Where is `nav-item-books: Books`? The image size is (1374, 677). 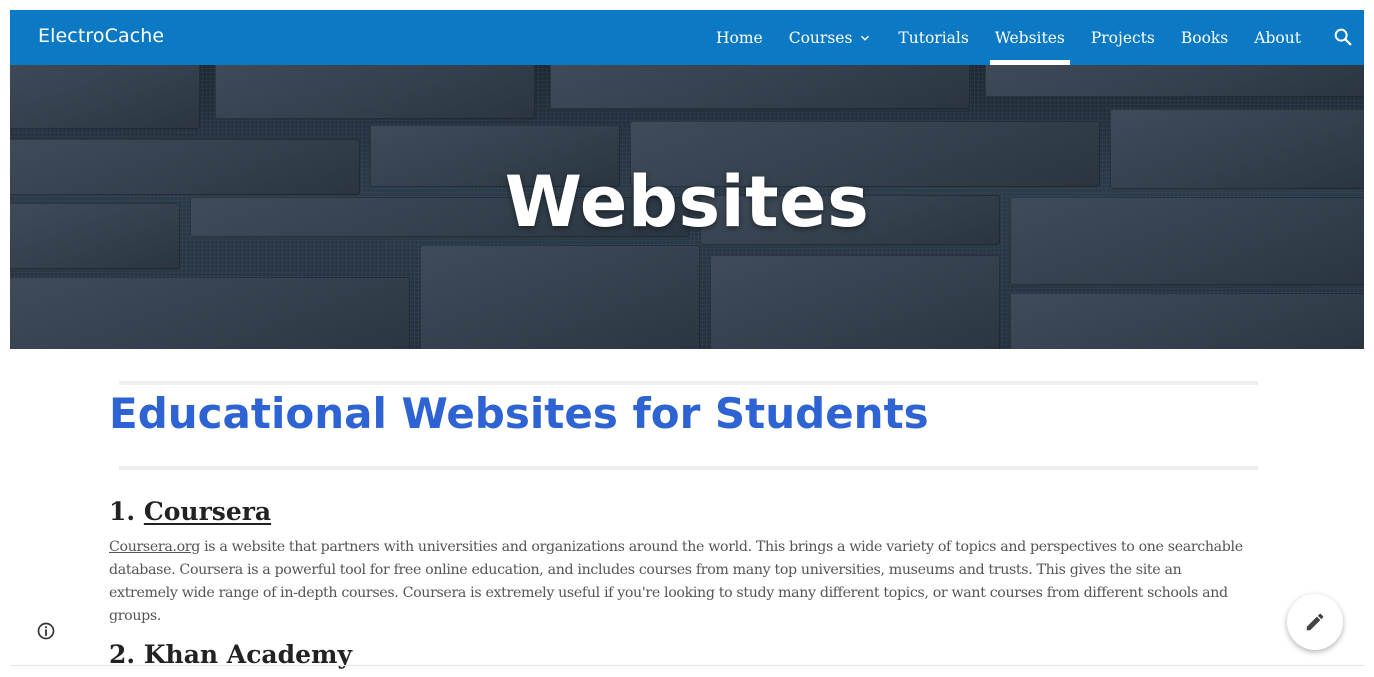
nav-item-books: Books is located at coordinates (1204, 37).